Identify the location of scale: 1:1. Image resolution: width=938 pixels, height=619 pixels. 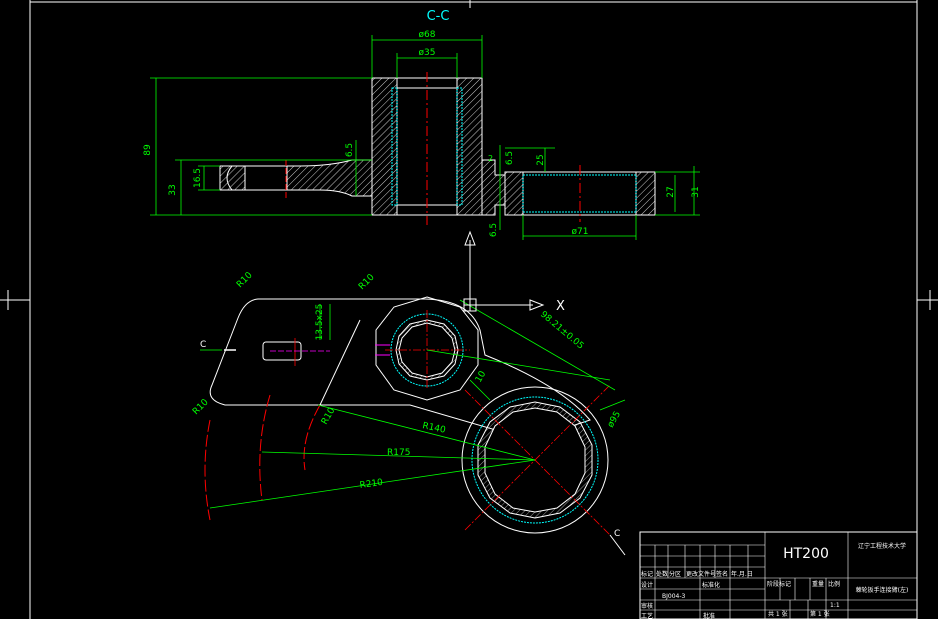
(835, 605).